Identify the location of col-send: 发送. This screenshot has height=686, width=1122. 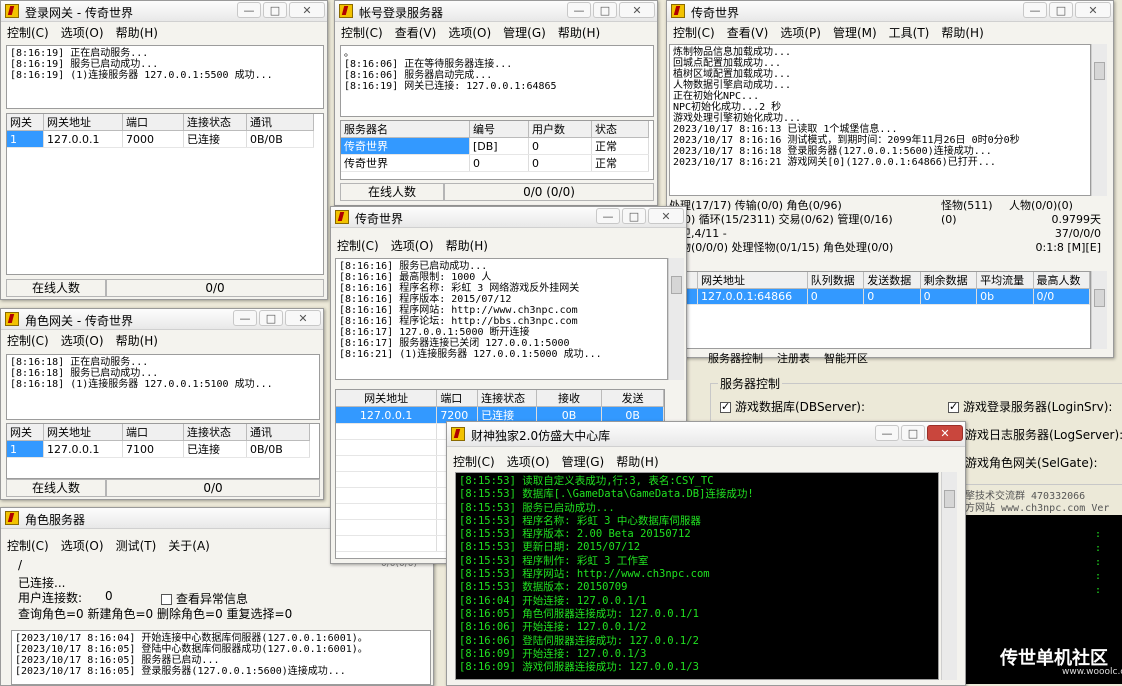
(632, 398).